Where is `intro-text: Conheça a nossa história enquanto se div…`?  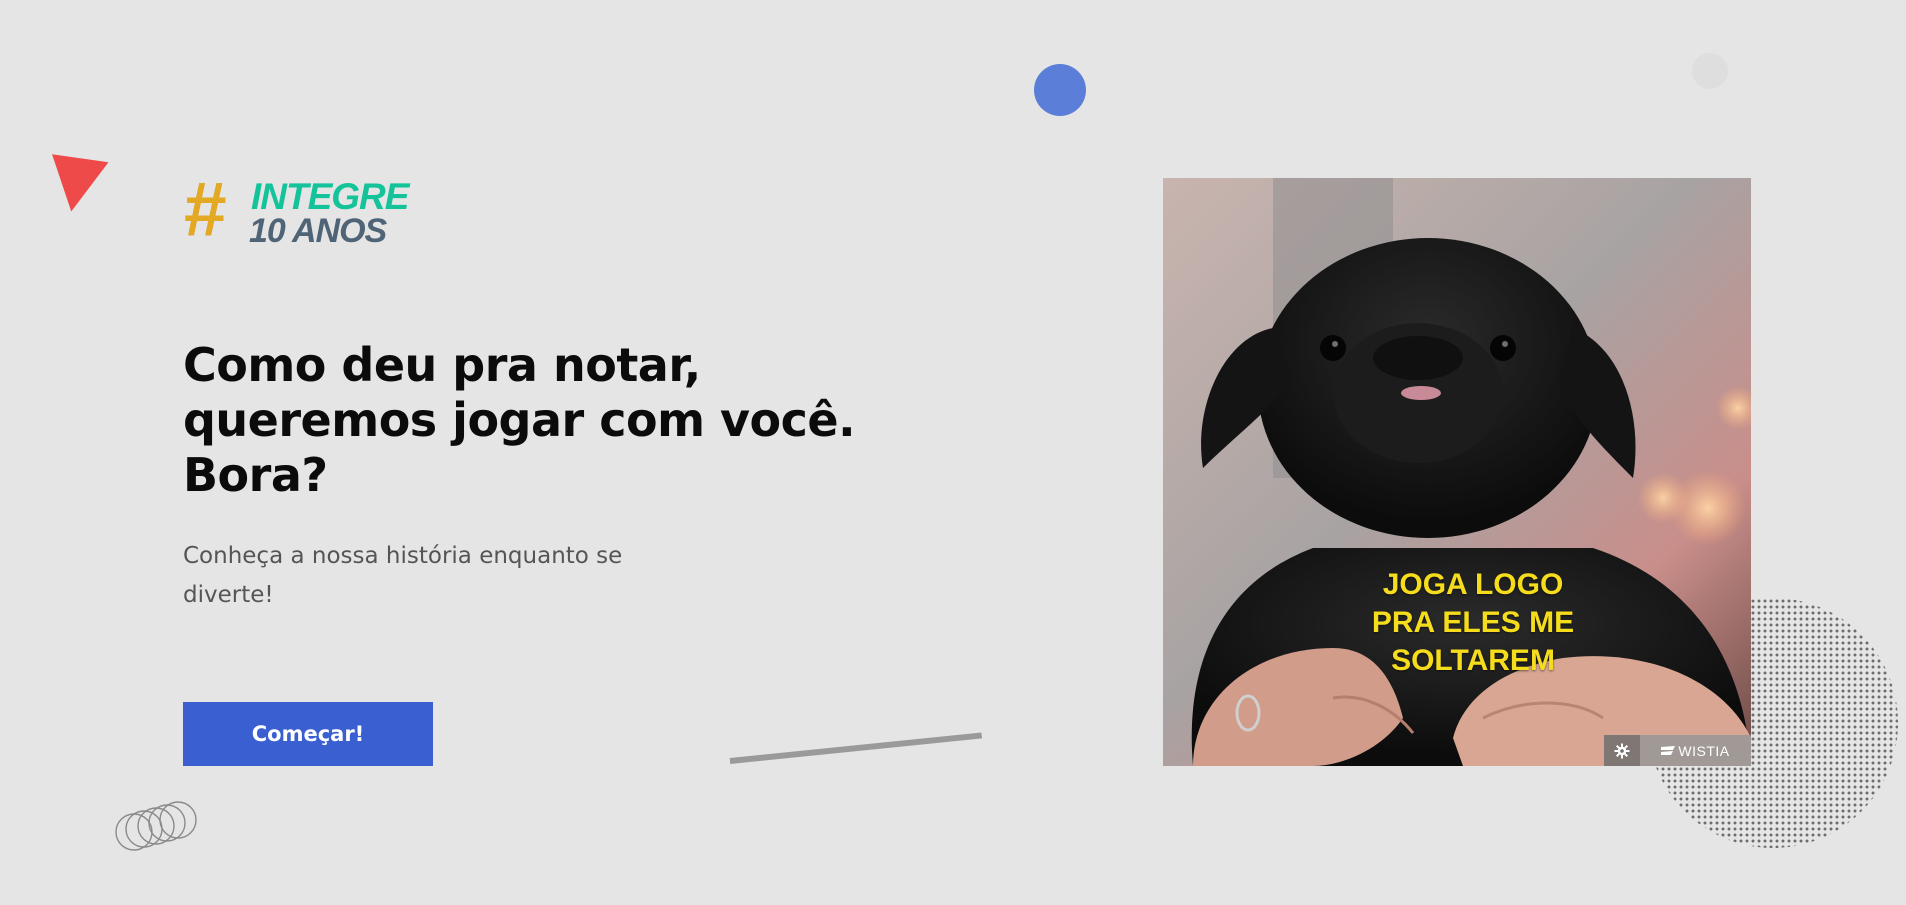 intro-text: Conheça a nossa história enquanto se div… is located at coordinates (403, 575).